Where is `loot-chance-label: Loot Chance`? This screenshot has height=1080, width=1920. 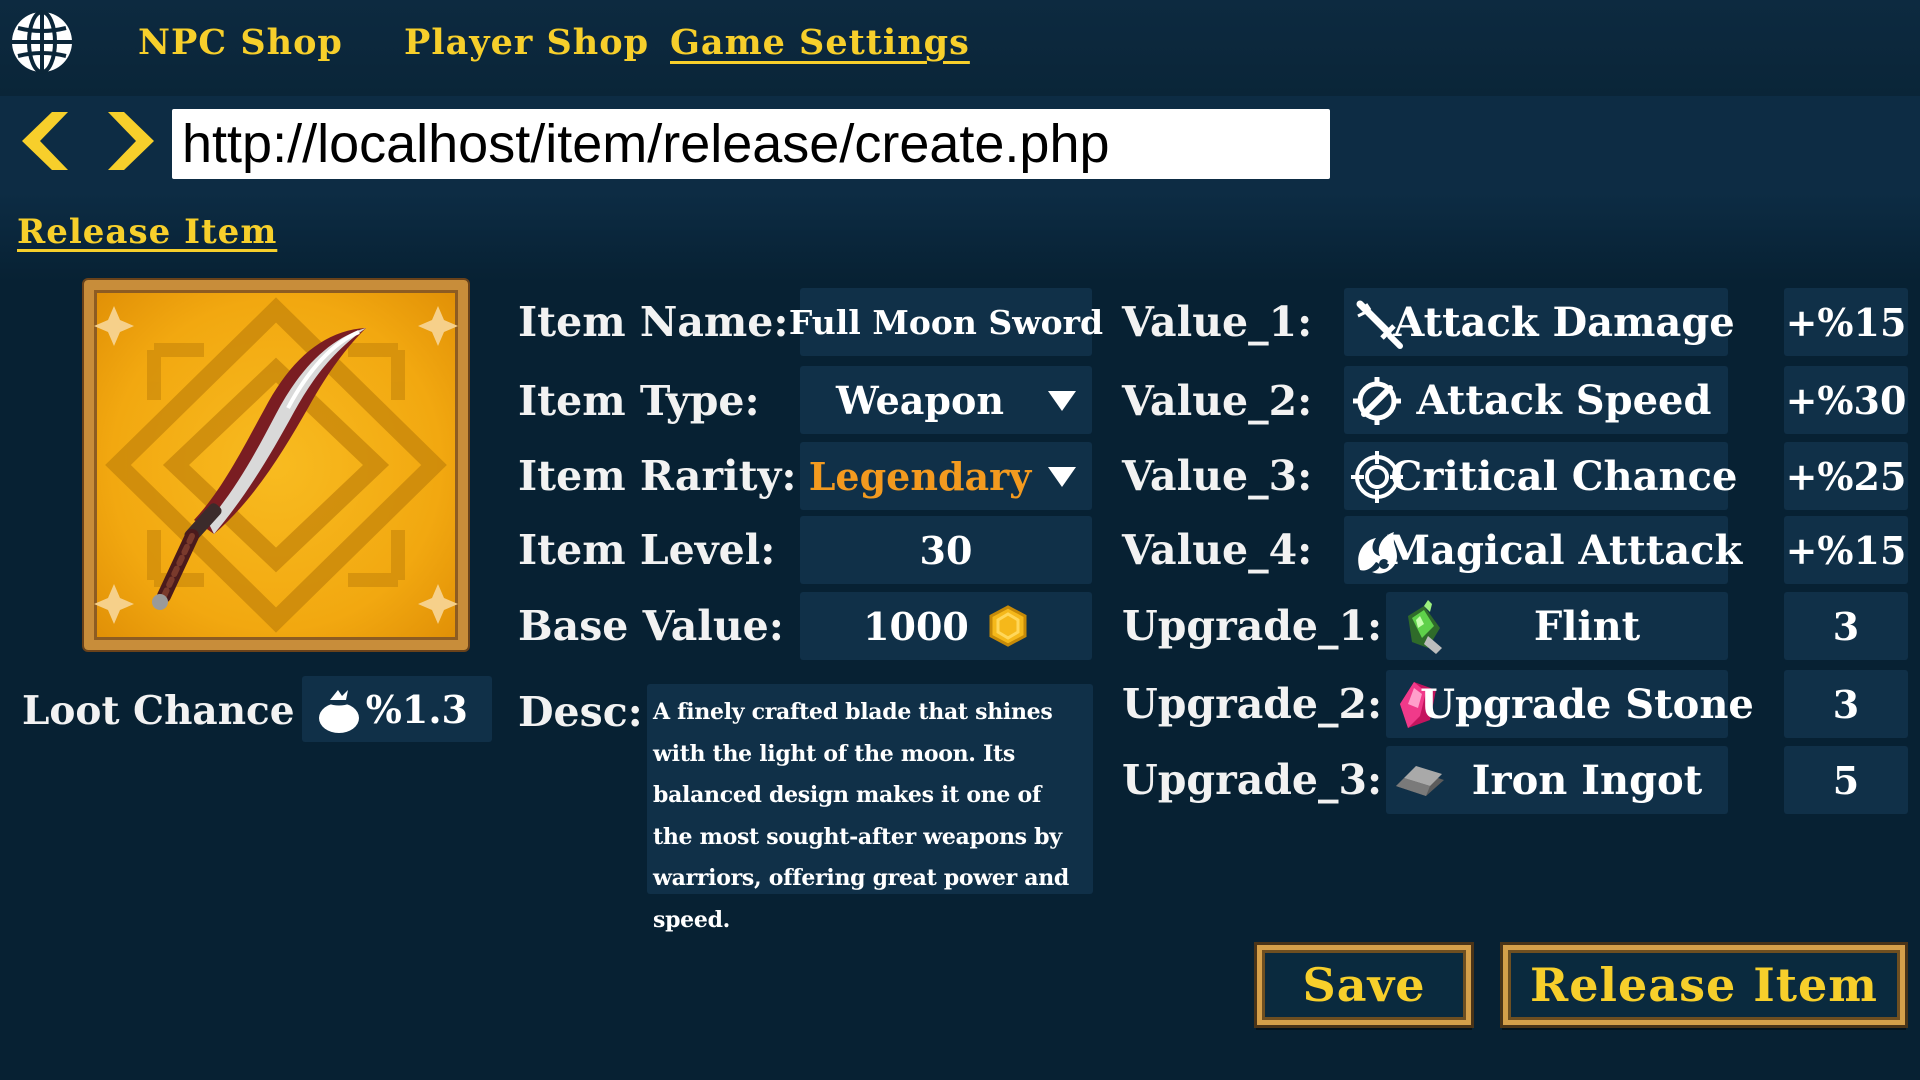
loot-chance-label: Loot Chance is located at coordinates (158, 711).